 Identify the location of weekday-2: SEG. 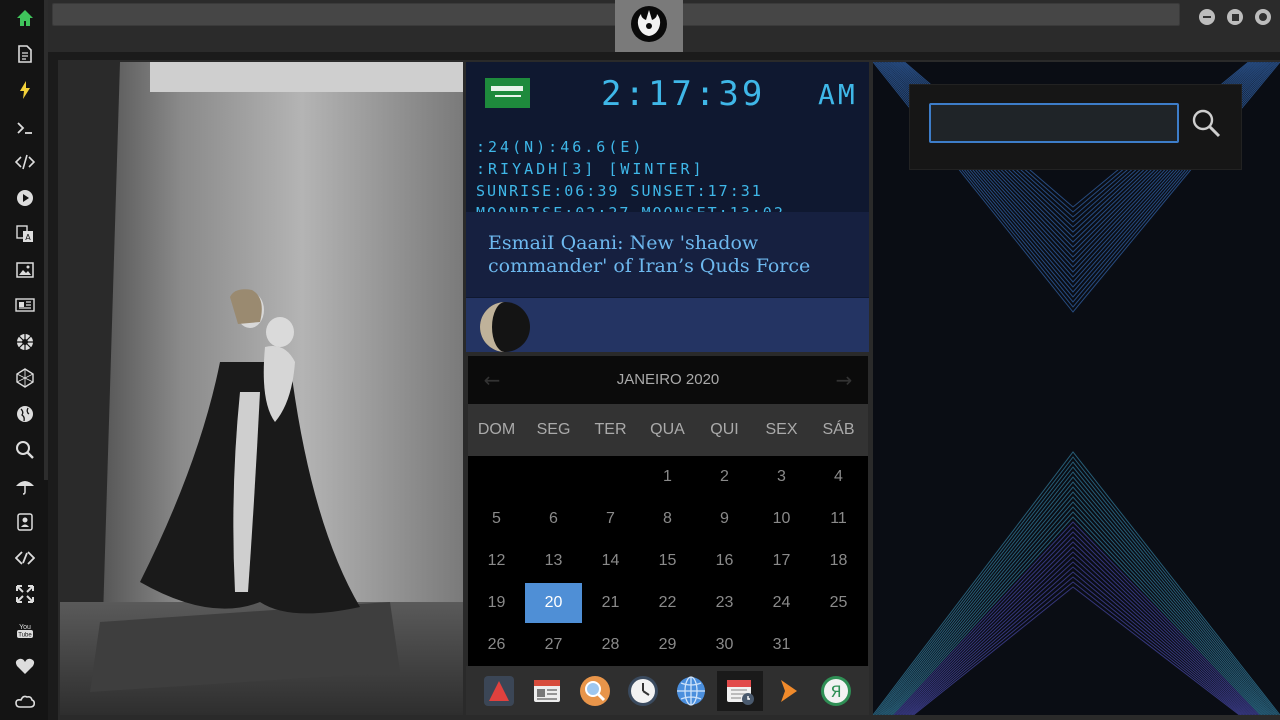
(553, 429).